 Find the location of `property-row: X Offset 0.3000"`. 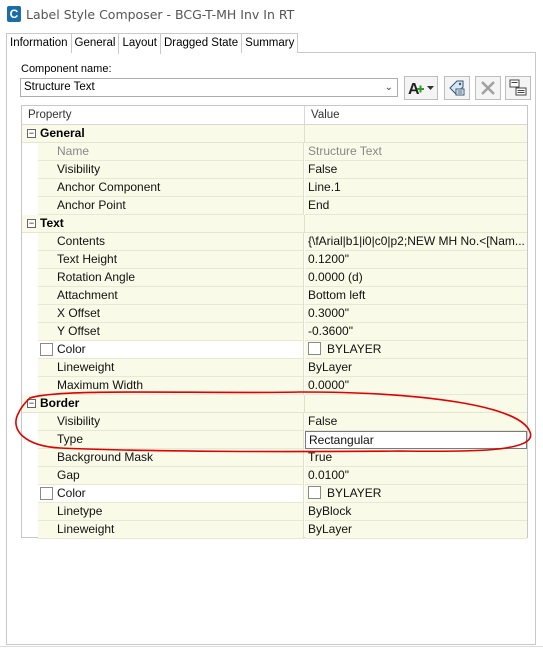

property-row: X Offset 0.3000" is located at coordinates (274, 314).